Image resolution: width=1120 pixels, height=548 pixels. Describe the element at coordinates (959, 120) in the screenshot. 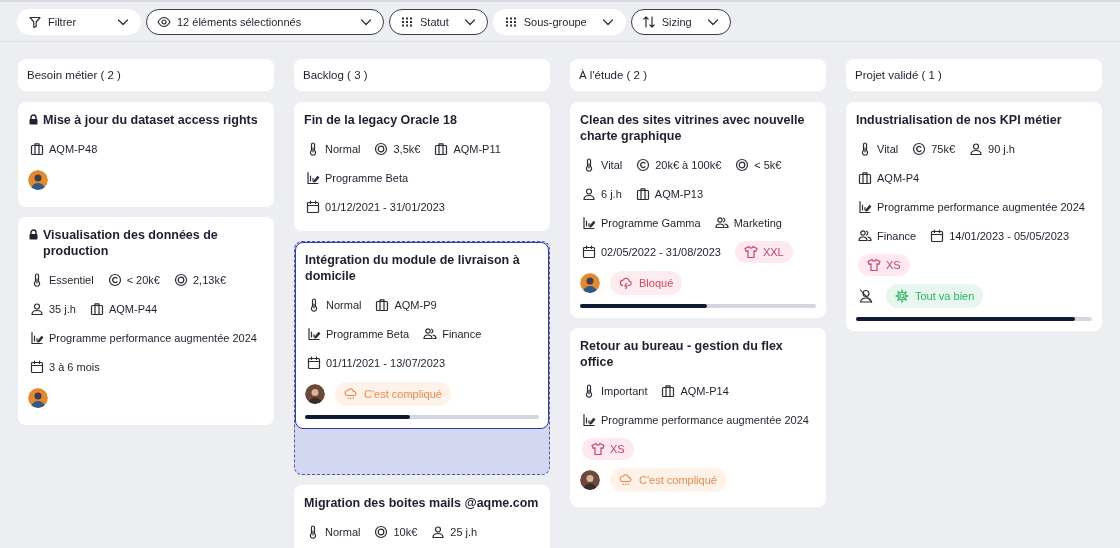

I see `card-title: Industrialisation de nos KPI métier` at that location.